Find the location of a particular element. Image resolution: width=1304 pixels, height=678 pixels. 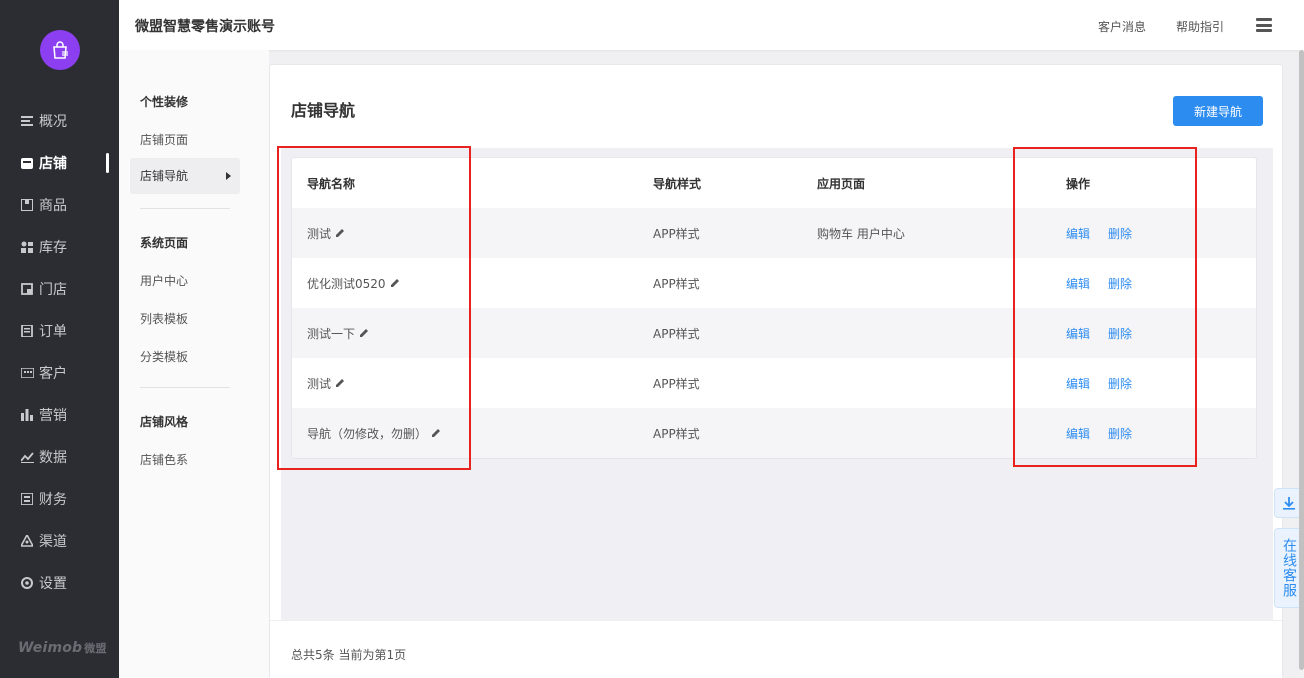

top-header: 微盟智慧零售演示账号 客户消息 帮助指引 is located at coordinates (711, 25).